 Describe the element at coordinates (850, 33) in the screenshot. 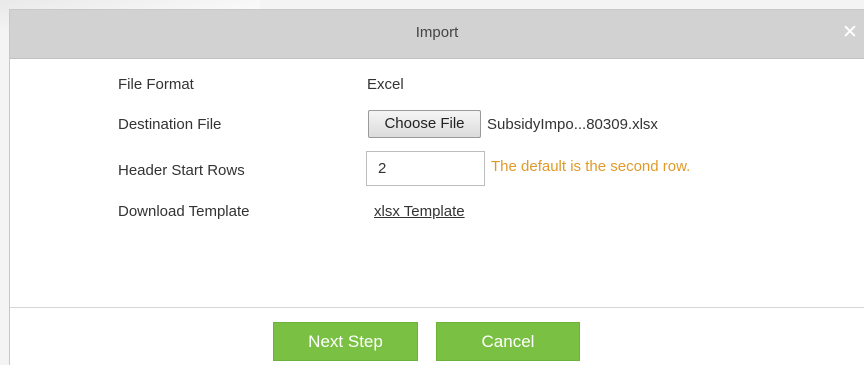

I see `close-icon: ✕` at that location.